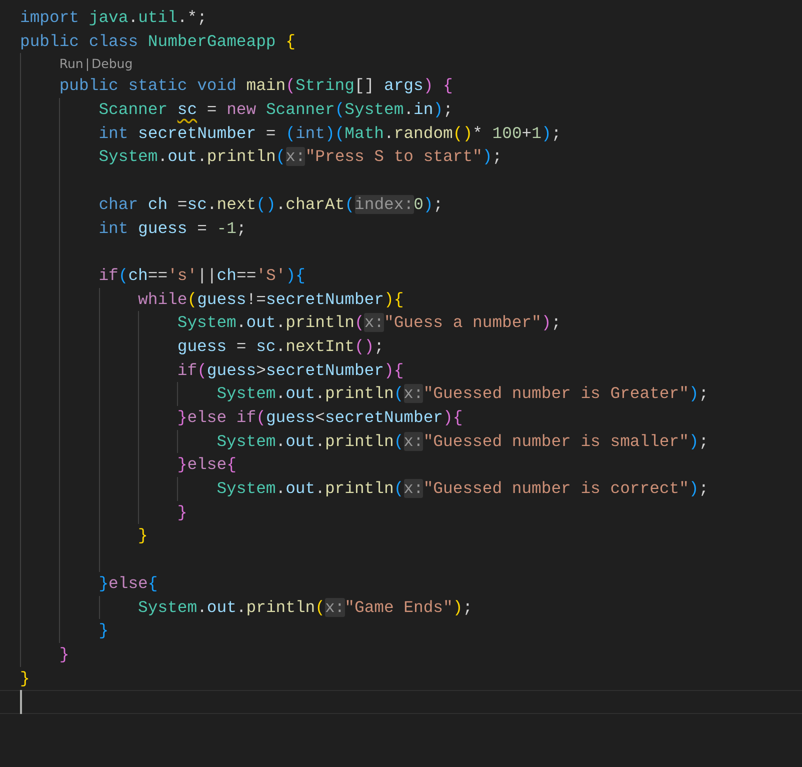 This screenshot has height=767, width=802. Describe the element at coordinates (158, 41) in the screenshot. I see `code-line: public class NumberGameapp {` at that location.